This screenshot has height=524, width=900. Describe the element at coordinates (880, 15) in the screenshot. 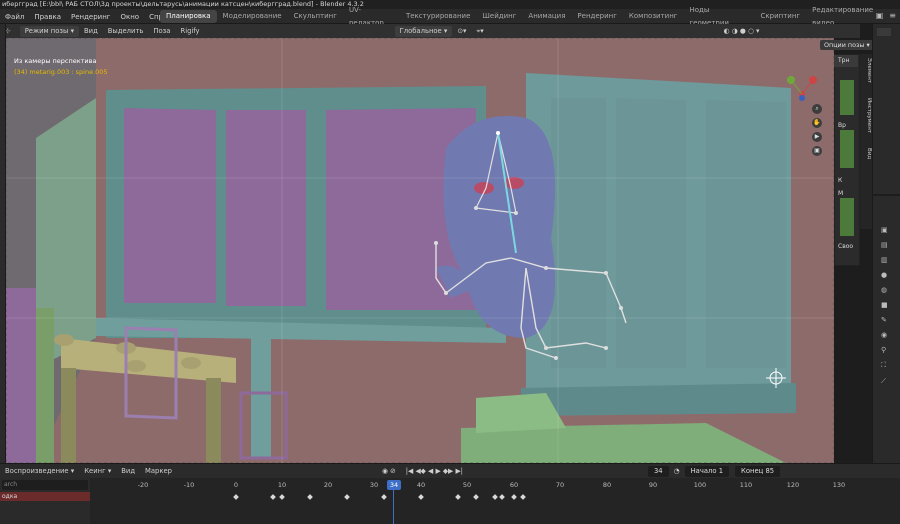

I see `scene-icon: ▣` at that location.